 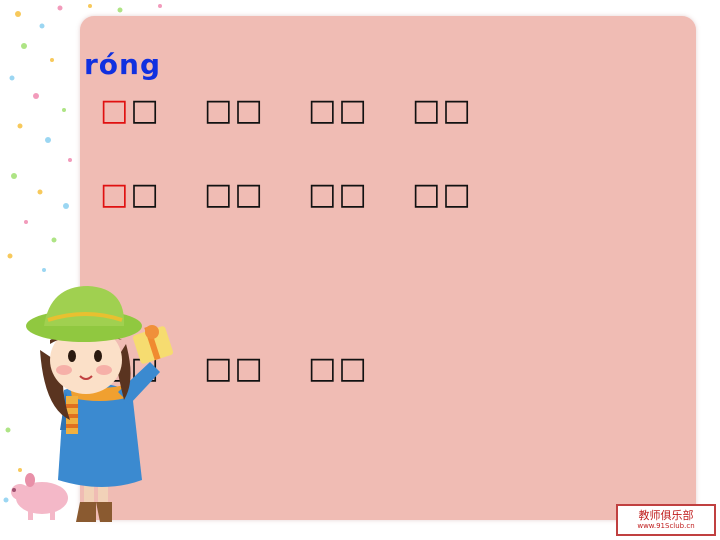 I want to click on girl-holding-gift-illustration, so click(x=92, y=404).